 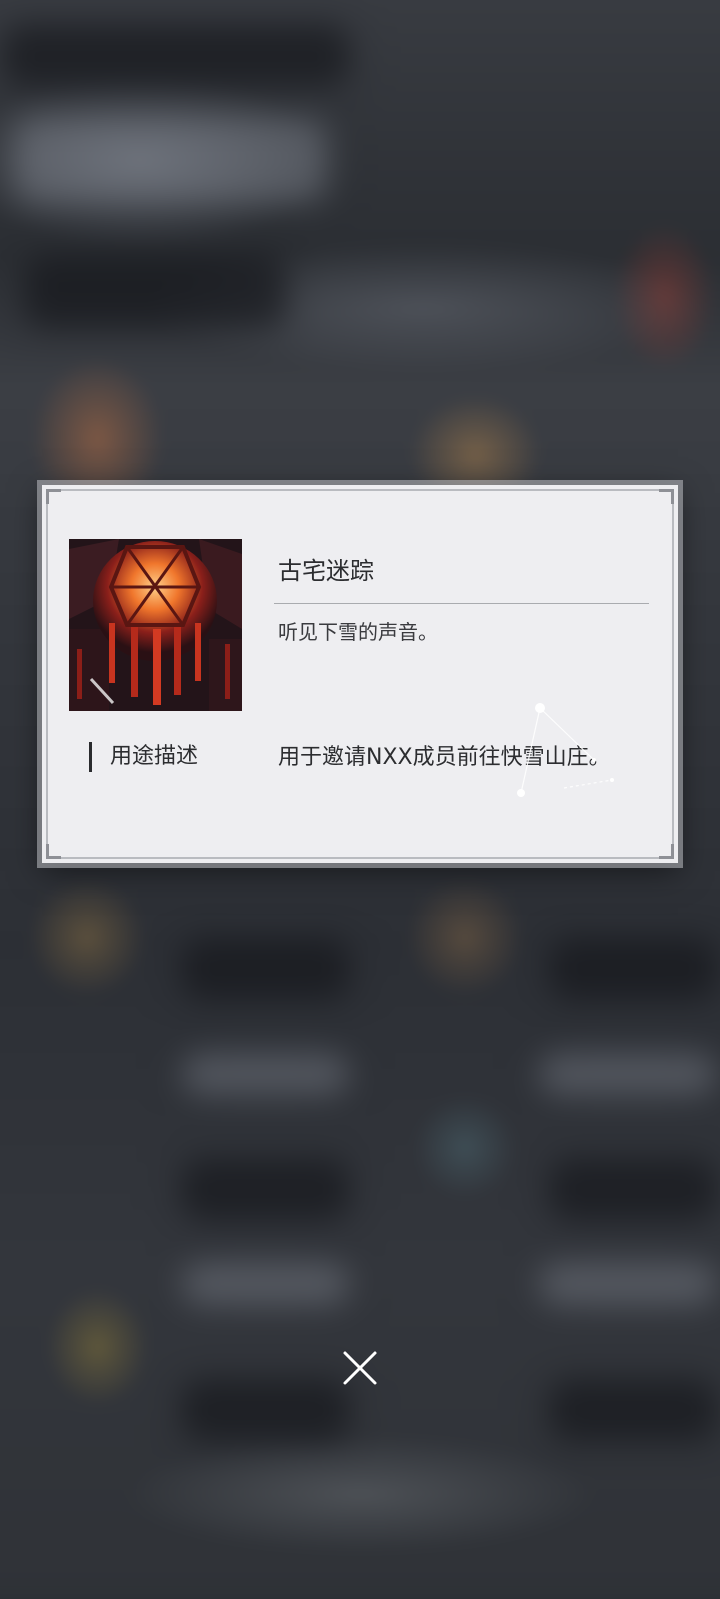 I want to click on item-flavor-text: 听见下雪的声音。, so click(x=358, y=632).